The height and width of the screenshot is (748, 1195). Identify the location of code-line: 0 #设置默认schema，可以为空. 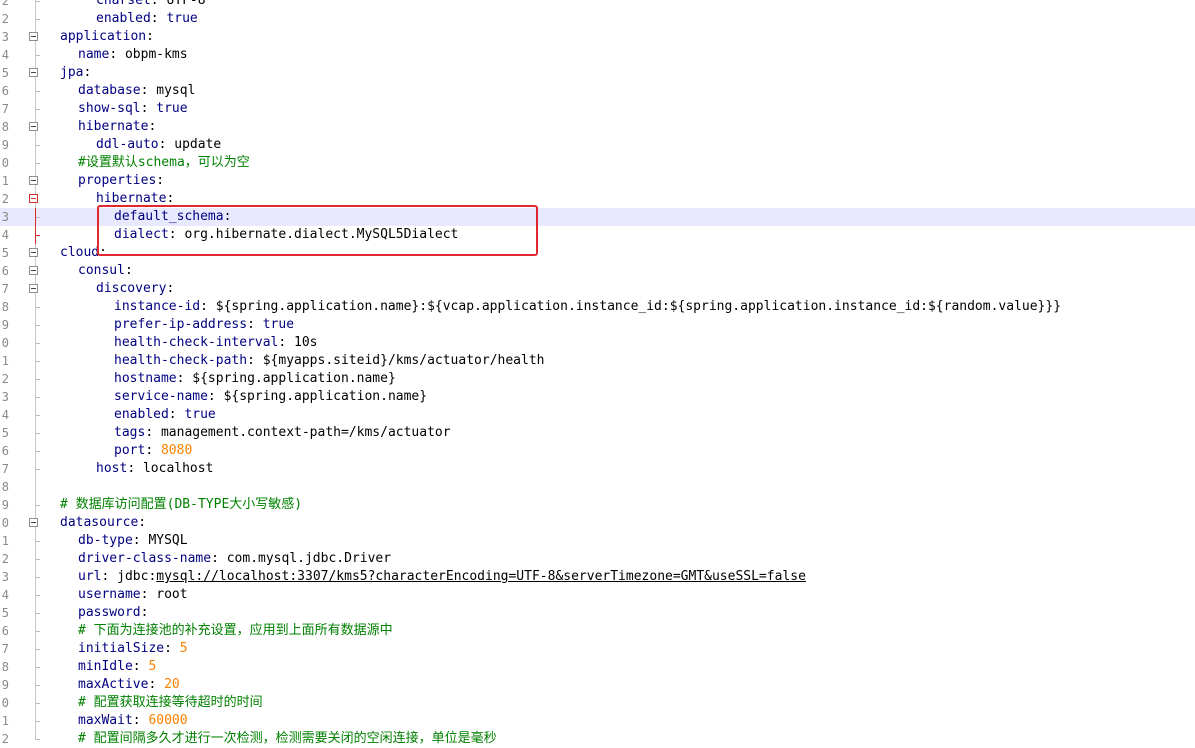
(597, 163).